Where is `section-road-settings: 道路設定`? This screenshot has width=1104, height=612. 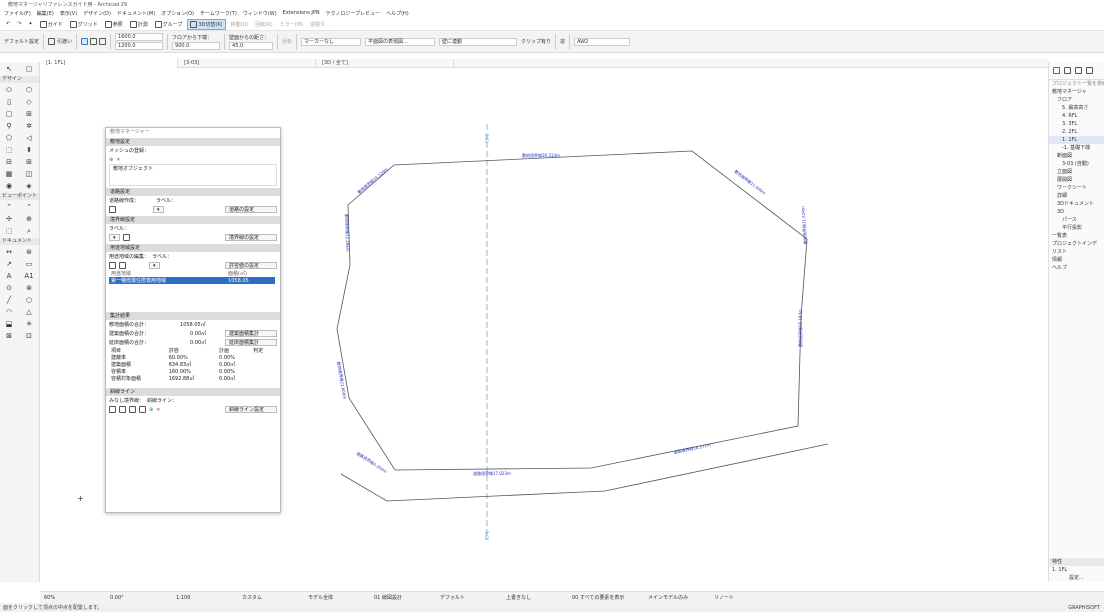 section-road-settings: 道路設定 is located at coordinates (193, 192).